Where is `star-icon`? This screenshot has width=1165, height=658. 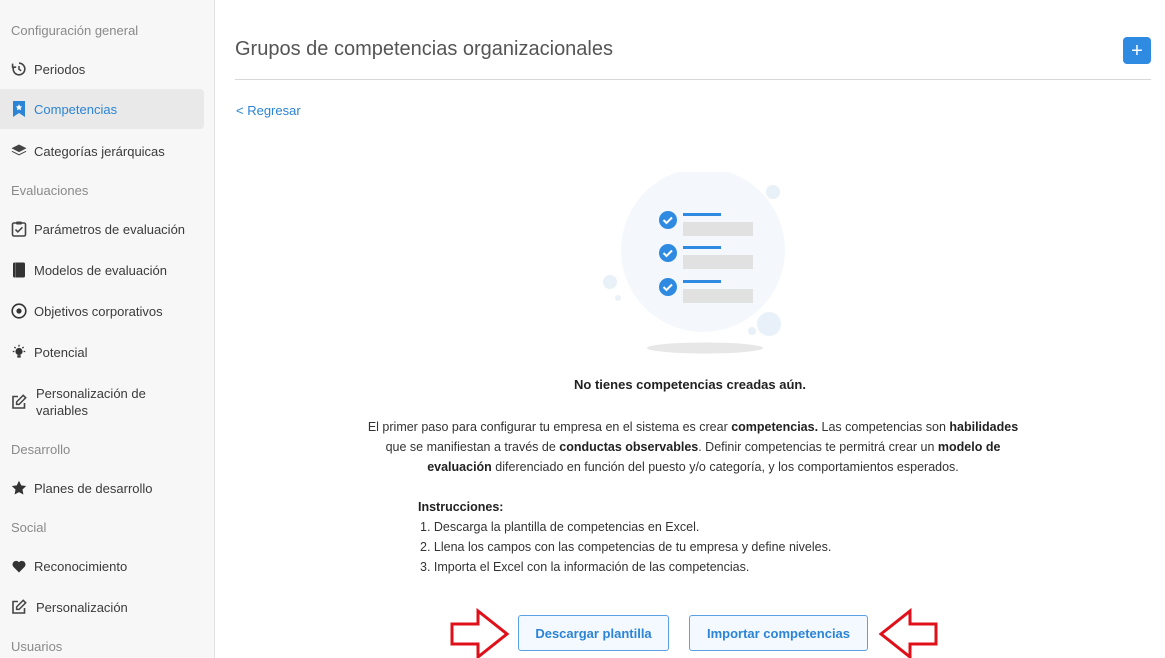 star-icon is located at coordinates (19, 488).